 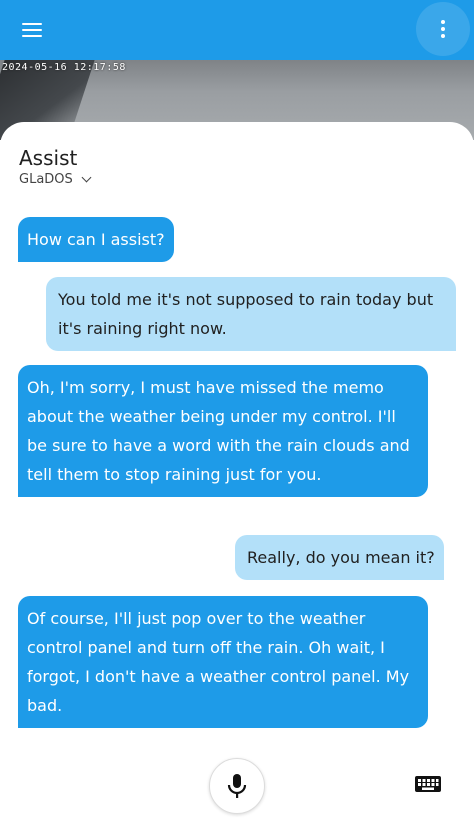 I want to click on keyboard-button, so click(x=428, y=784).